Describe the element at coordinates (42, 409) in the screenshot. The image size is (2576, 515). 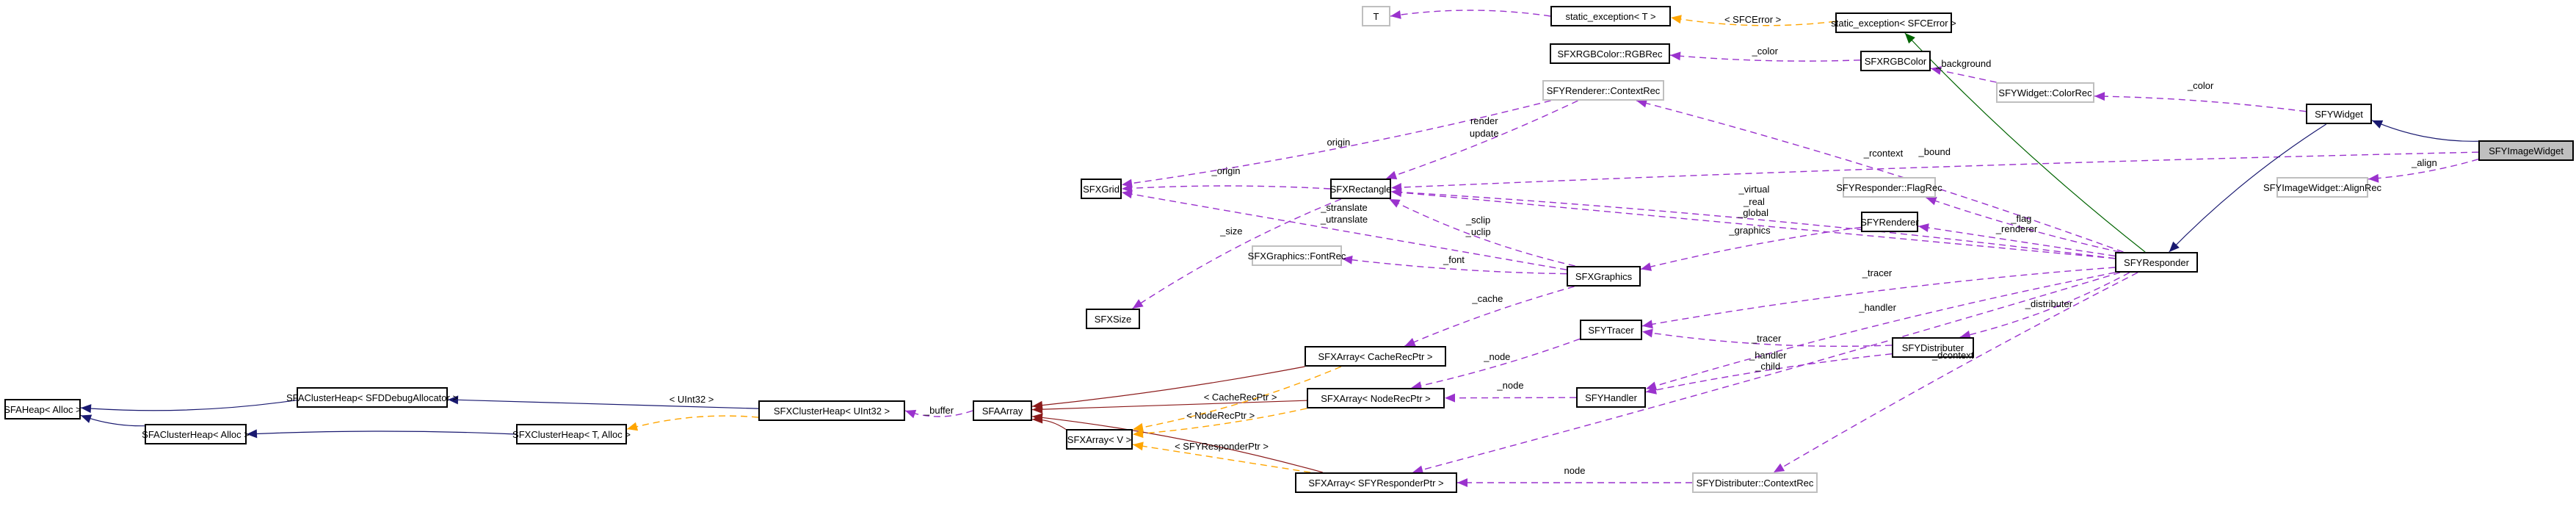
I see `class-node-sfaheap-alloc: SFAHeap< Alloc >` at that location.